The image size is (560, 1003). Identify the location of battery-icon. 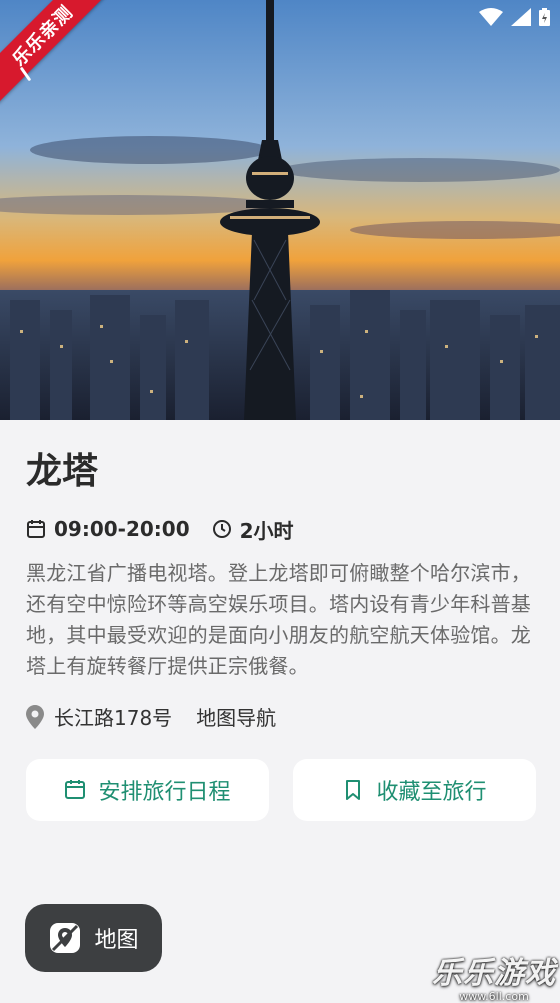
(544, 17).